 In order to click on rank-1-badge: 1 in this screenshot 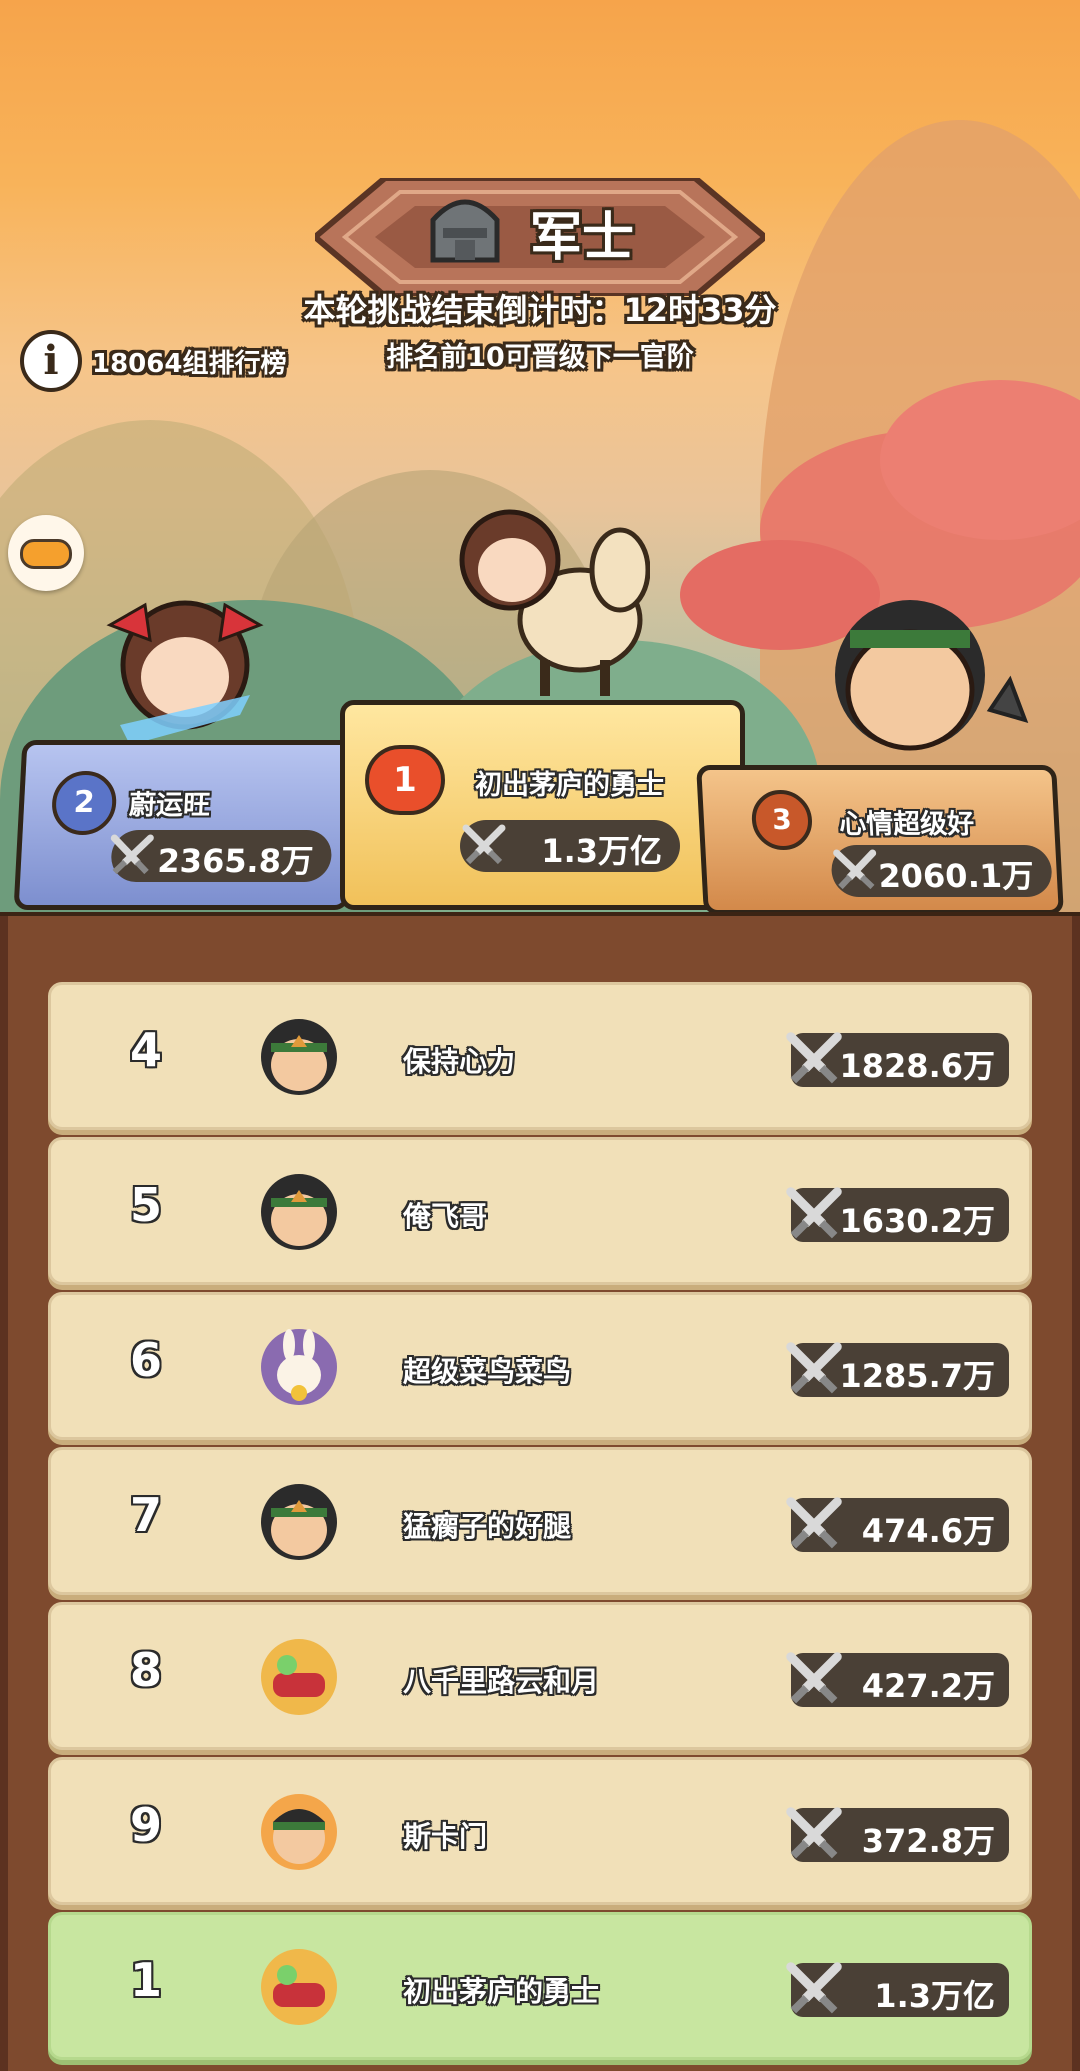, I will do `click(405, 780)`.